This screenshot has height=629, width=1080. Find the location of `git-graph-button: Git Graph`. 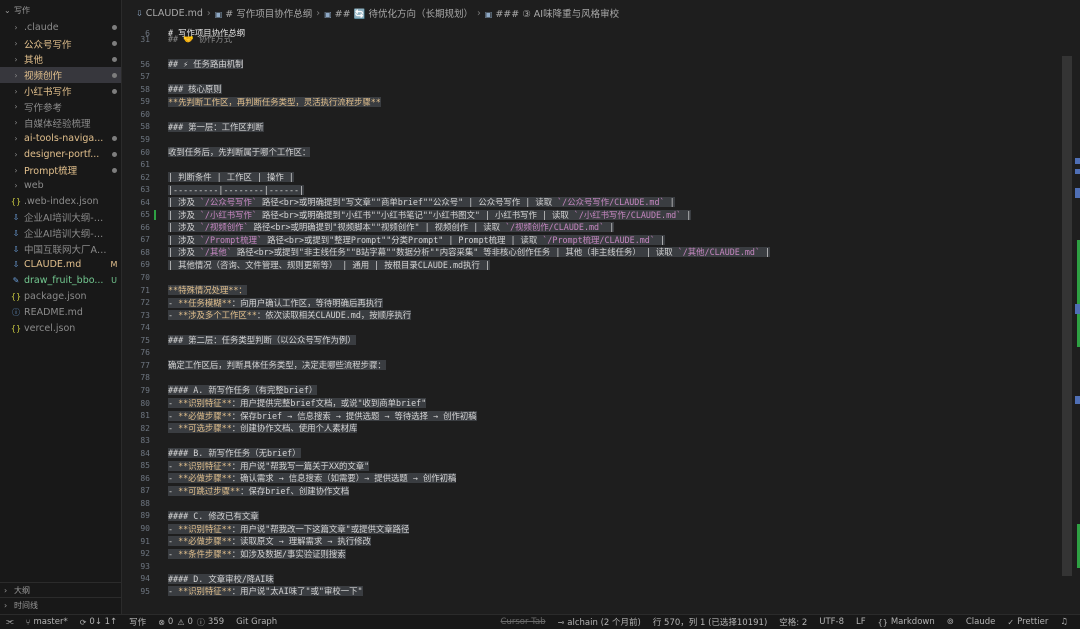

git-graph-button: Git Graph is located at coordinates (256, 622).